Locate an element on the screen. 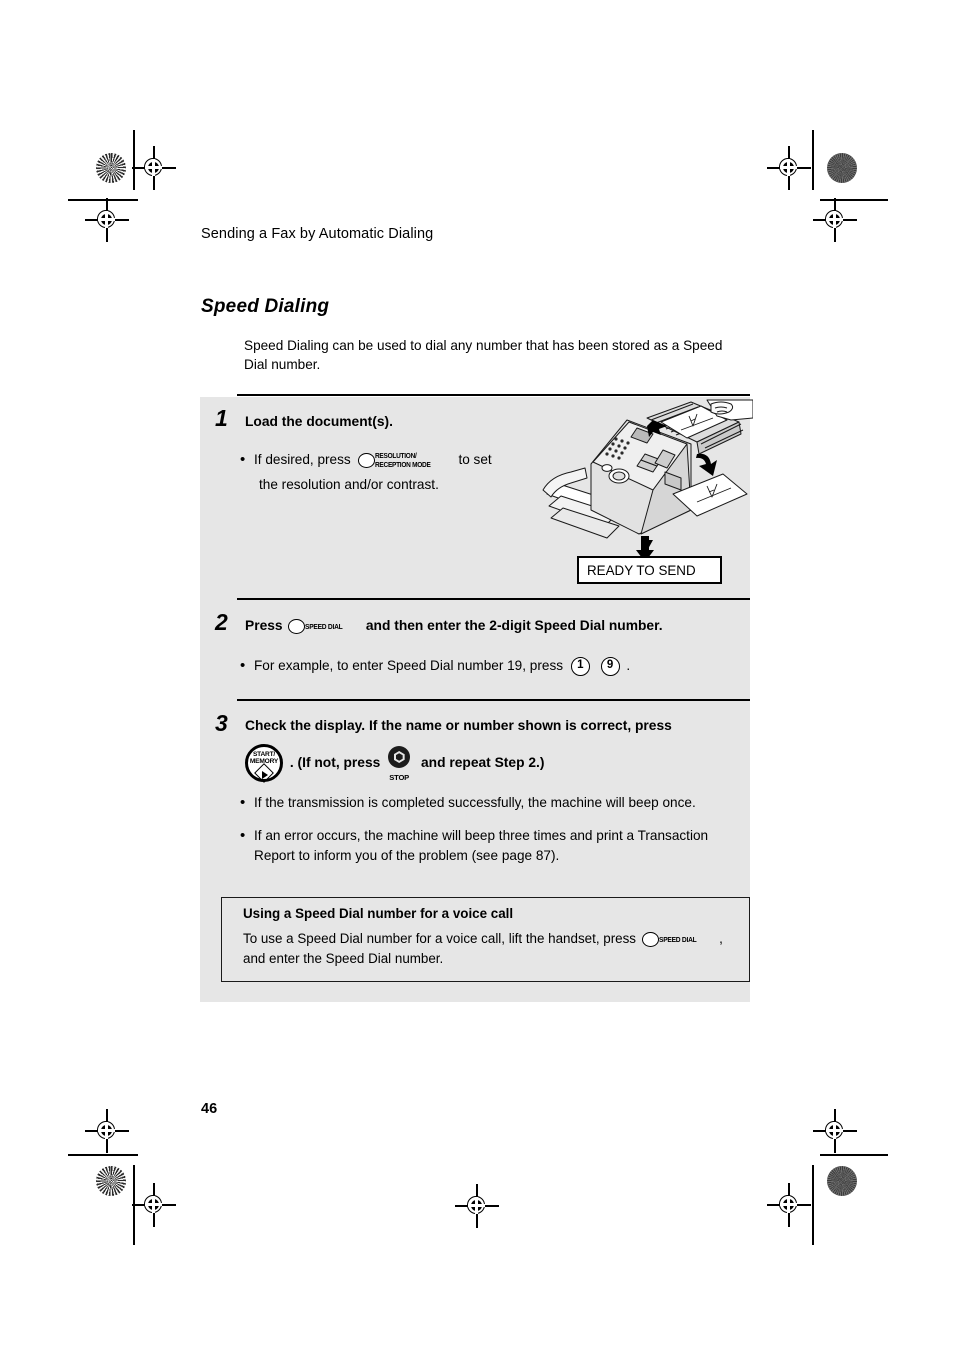 The width and height of the screenshot is (954, 1351). panel-rule-top is located at coordinates (493, 395).